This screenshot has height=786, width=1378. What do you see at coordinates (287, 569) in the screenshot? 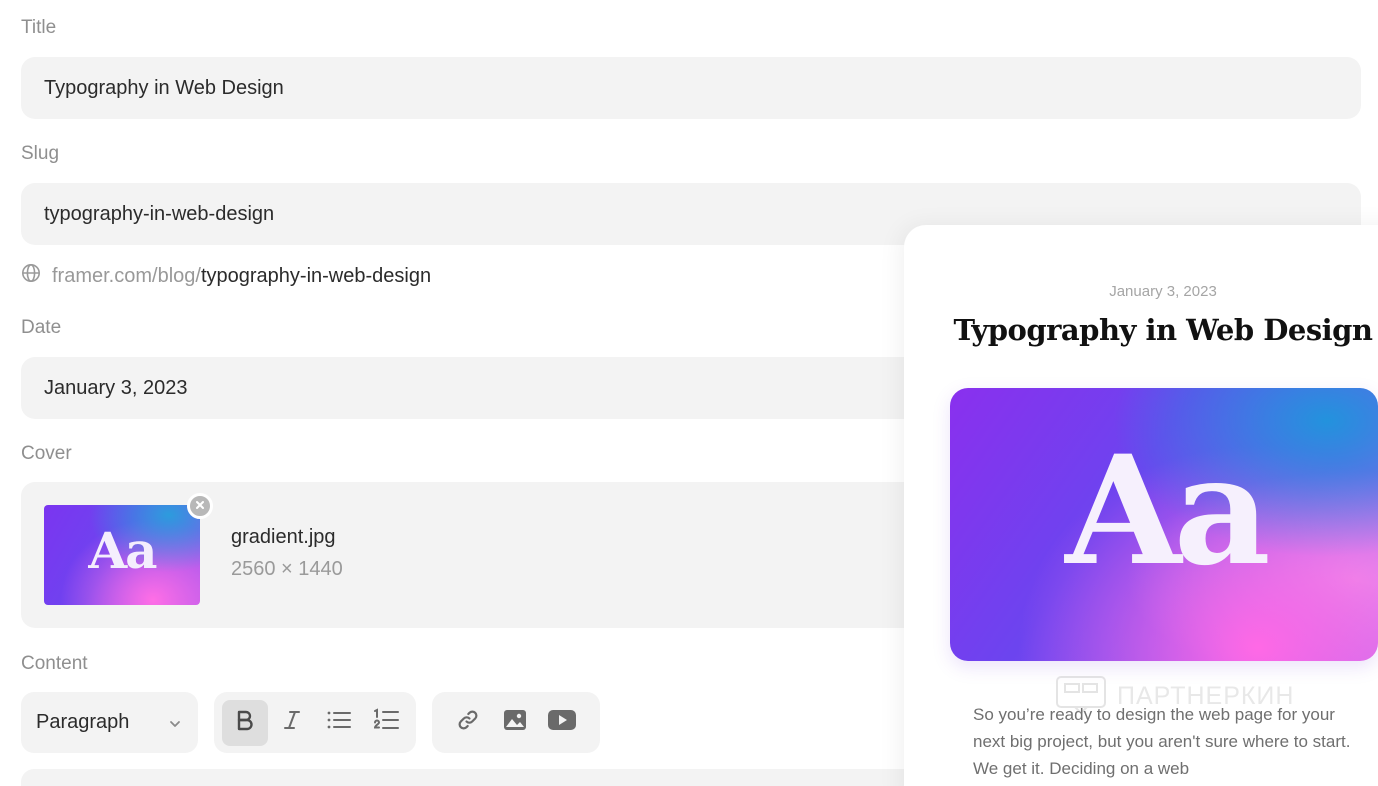
I see `cover-file-size: 2560 × 1440` at bounding box center [287, 569].